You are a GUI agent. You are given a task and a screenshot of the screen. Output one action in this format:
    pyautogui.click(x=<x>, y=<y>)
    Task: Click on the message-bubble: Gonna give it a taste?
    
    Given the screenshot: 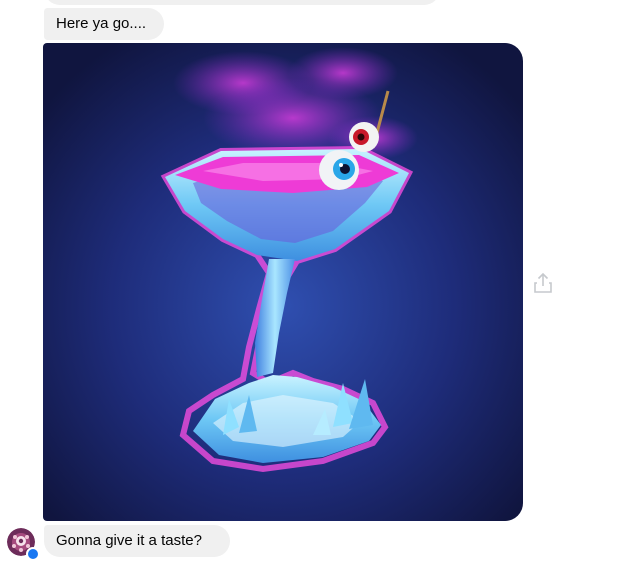 What is the action you would take?
    pyautogui.click(x=137, y=541)
    